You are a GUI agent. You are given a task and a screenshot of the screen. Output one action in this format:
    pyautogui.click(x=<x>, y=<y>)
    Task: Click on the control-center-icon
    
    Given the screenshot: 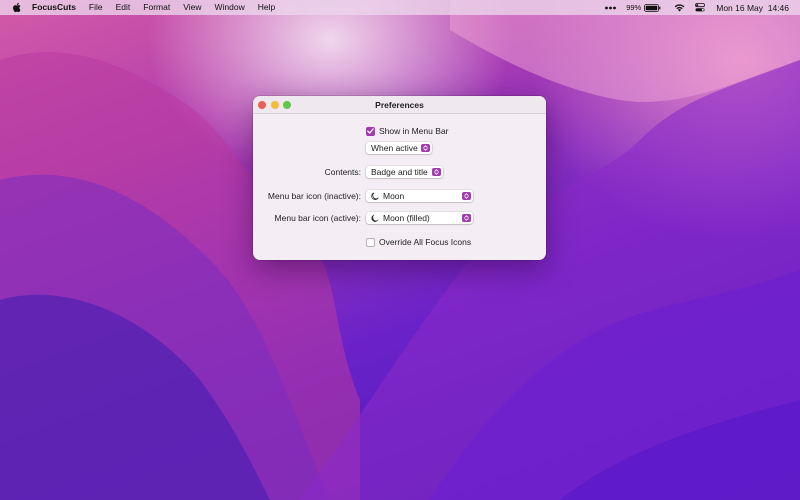 What is the action you would take?
    pyautogui.click(x=700, y=7)
    